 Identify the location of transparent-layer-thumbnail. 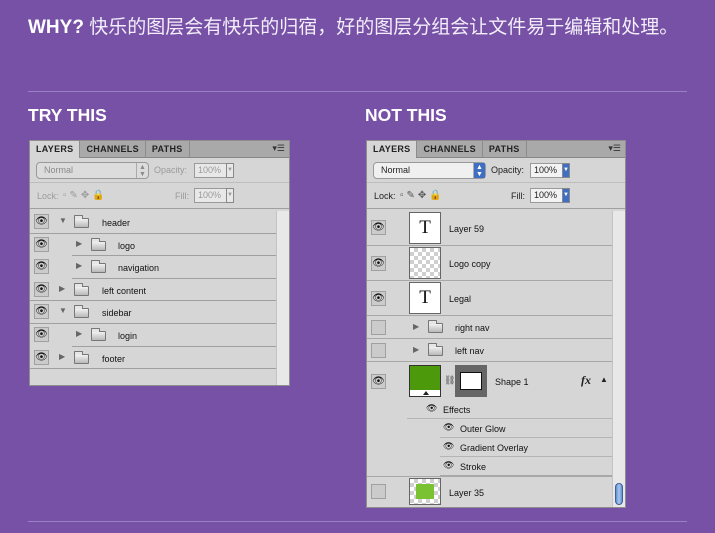
(425, 263).